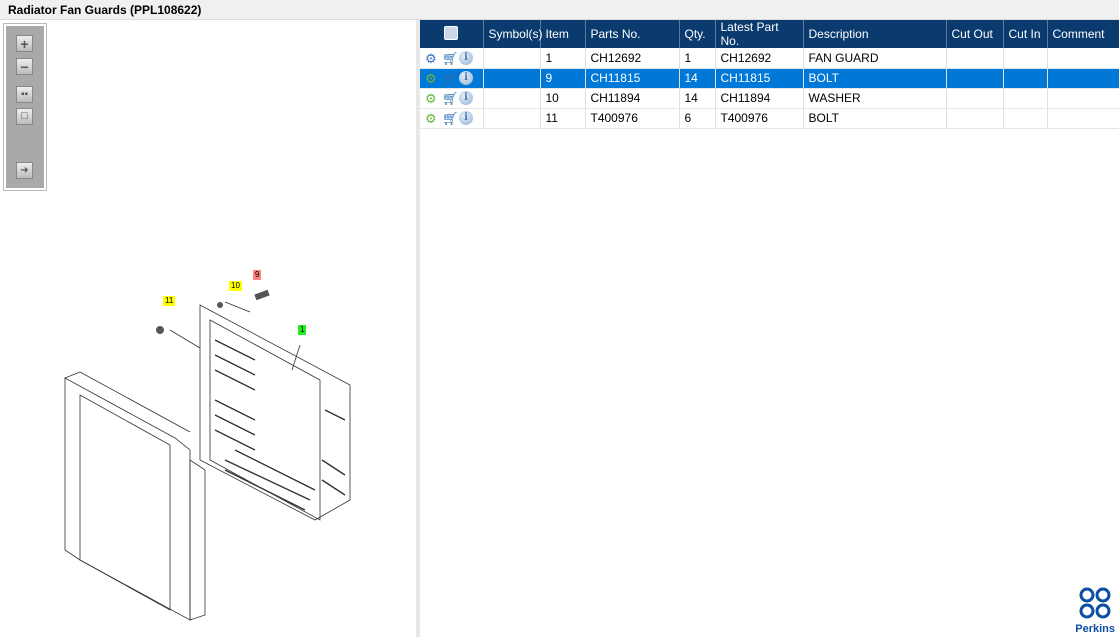 Image resolution: width=1119 pixels, height=637 pixels. Describe the element at coordinates (875, 34) in the screenshot. I see `column-header-description: Description` at that location.